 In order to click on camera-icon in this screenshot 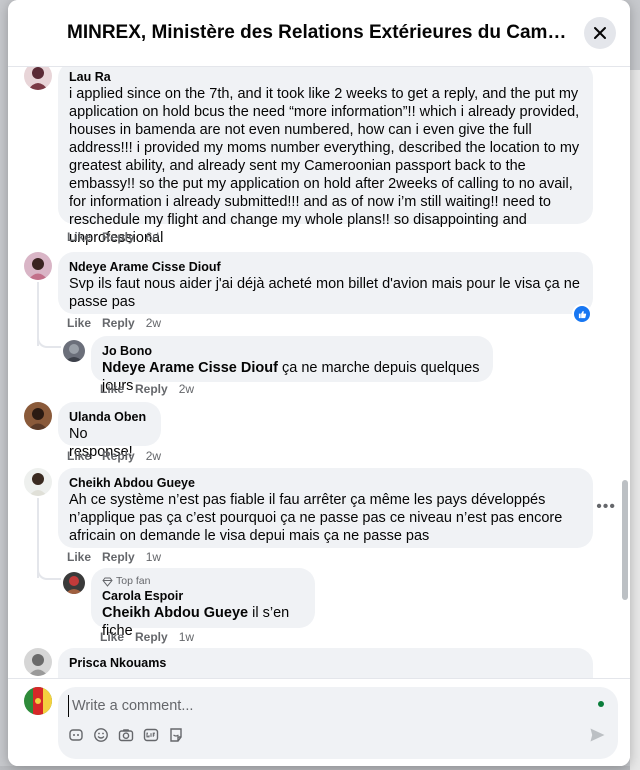, I will do `click(126, 735)`.